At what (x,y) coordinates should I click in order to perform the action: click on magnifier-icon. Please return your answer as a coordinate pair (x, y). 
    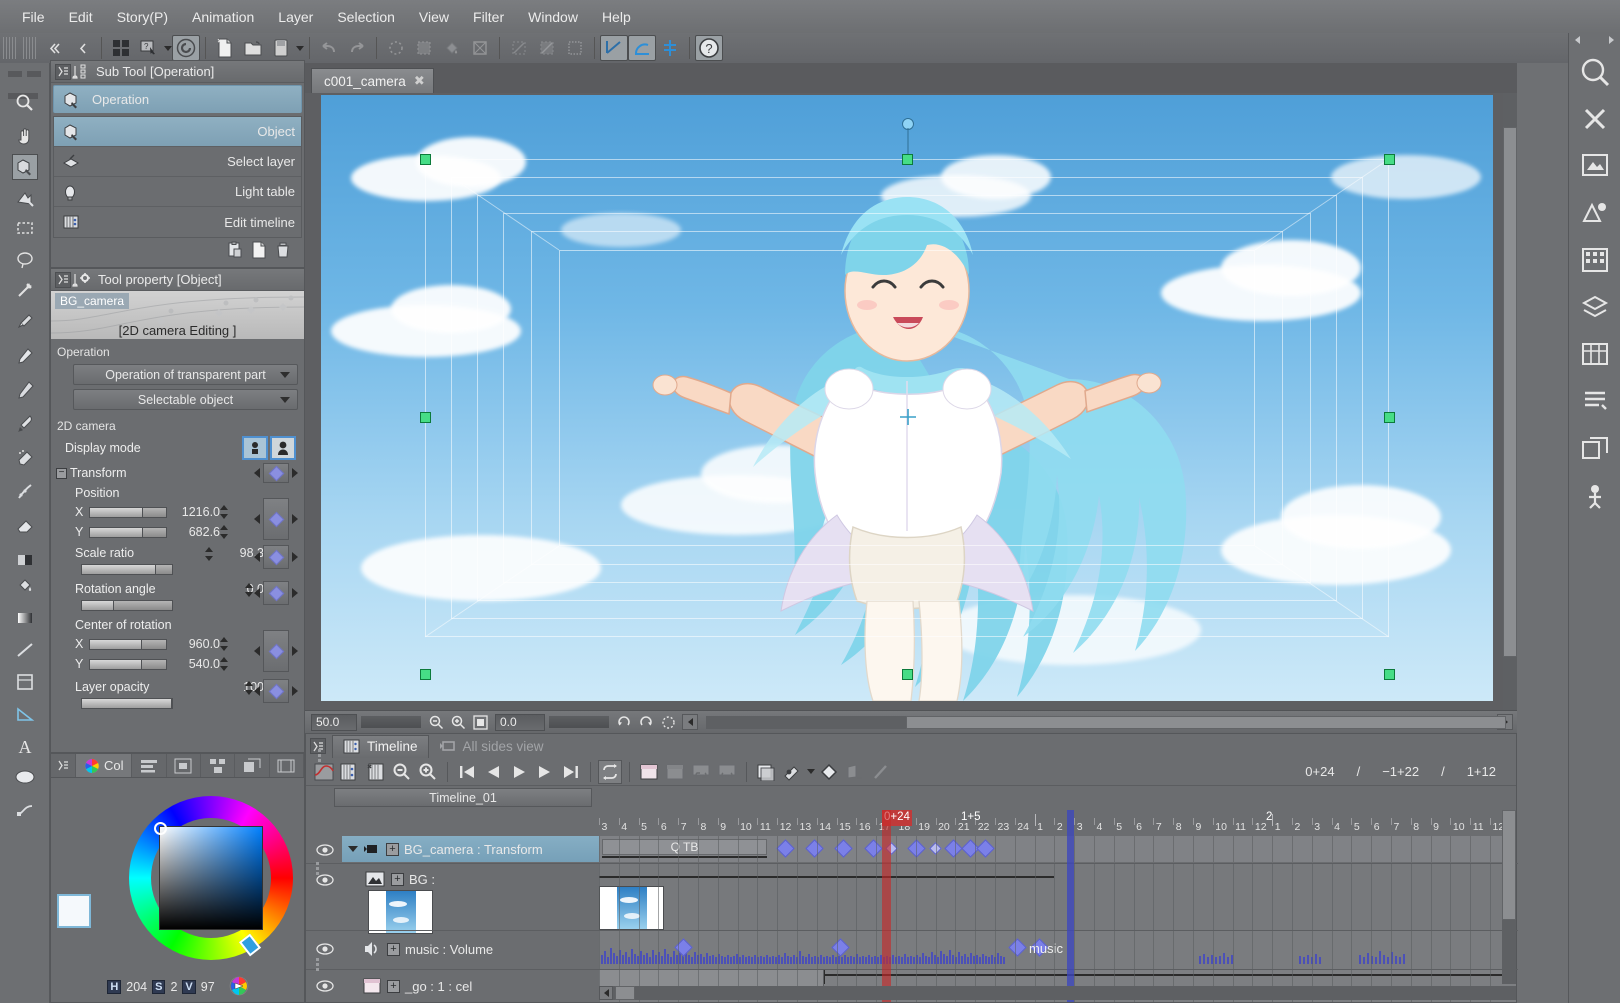
    Looking at the image, I should click on (25, 103).